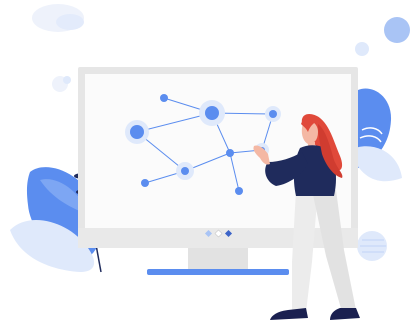  I want to click on left-leg, so click(305, 251).